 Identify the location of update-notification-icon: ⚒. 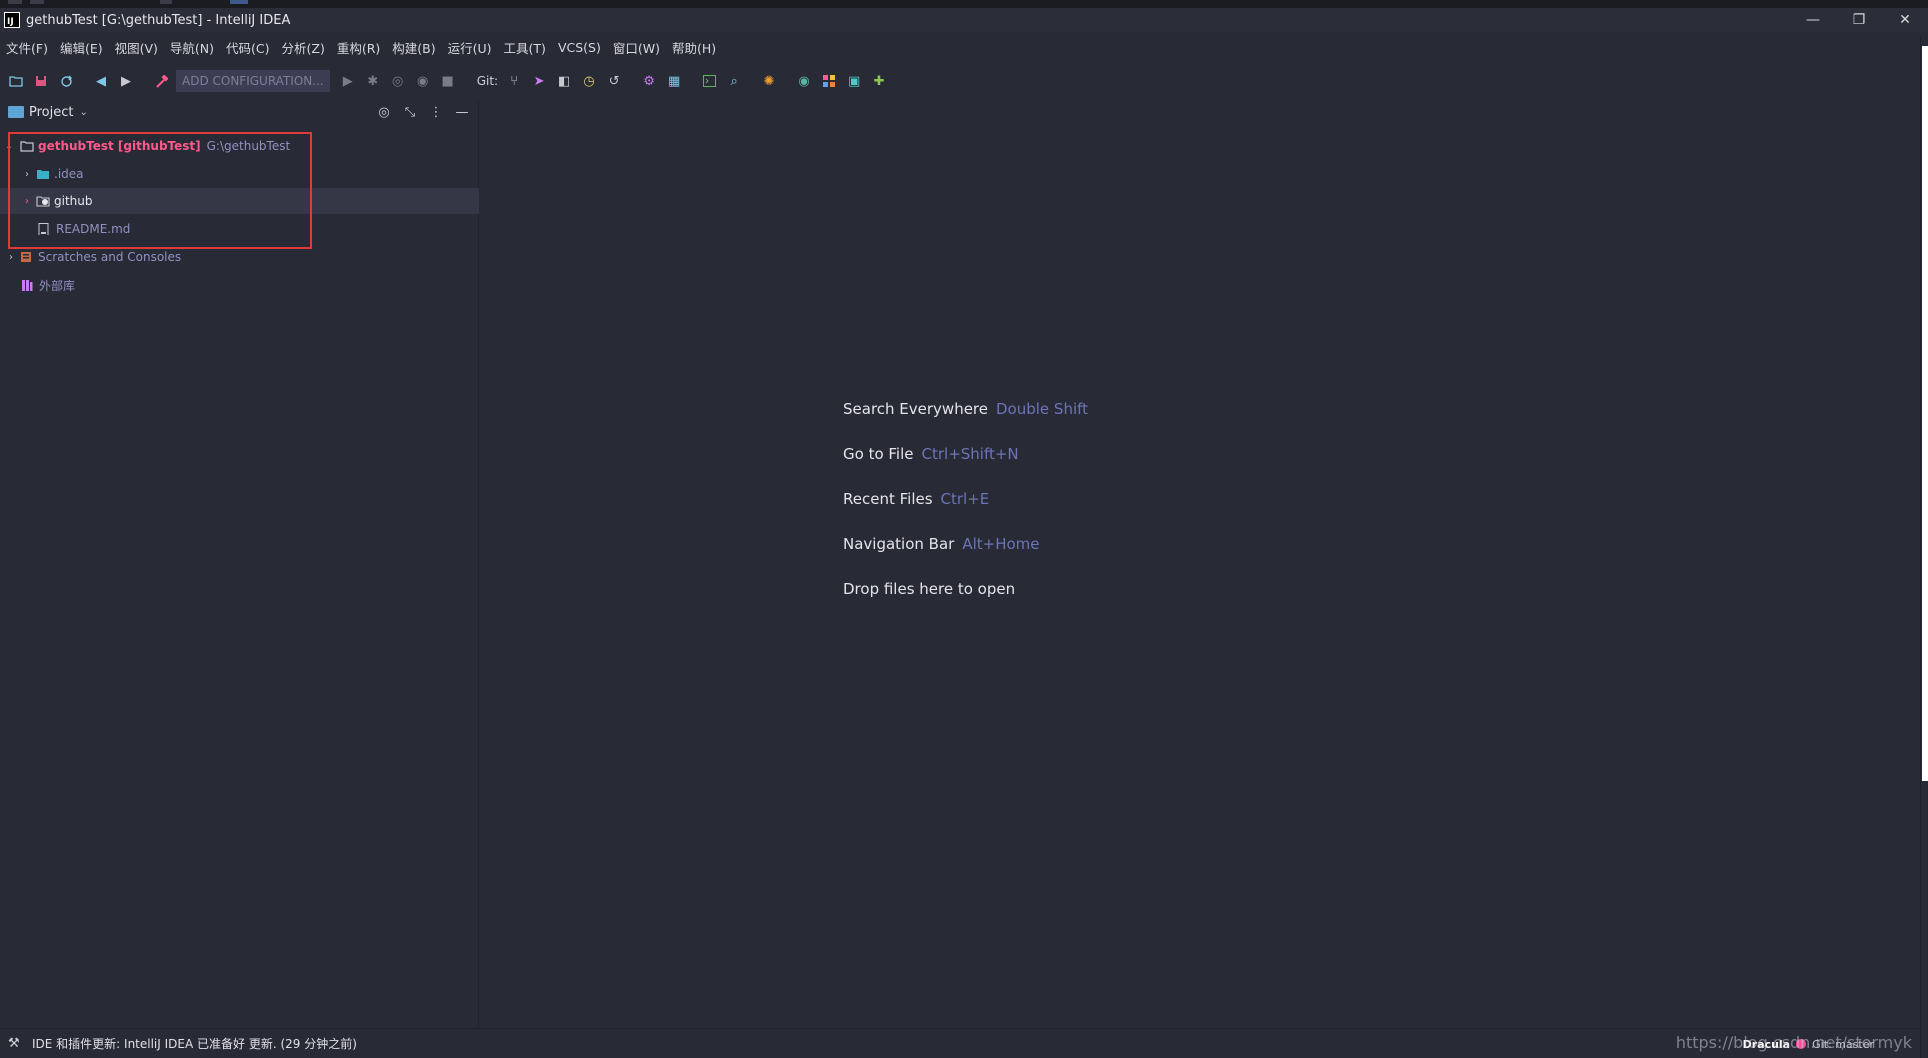
(16, 1043).